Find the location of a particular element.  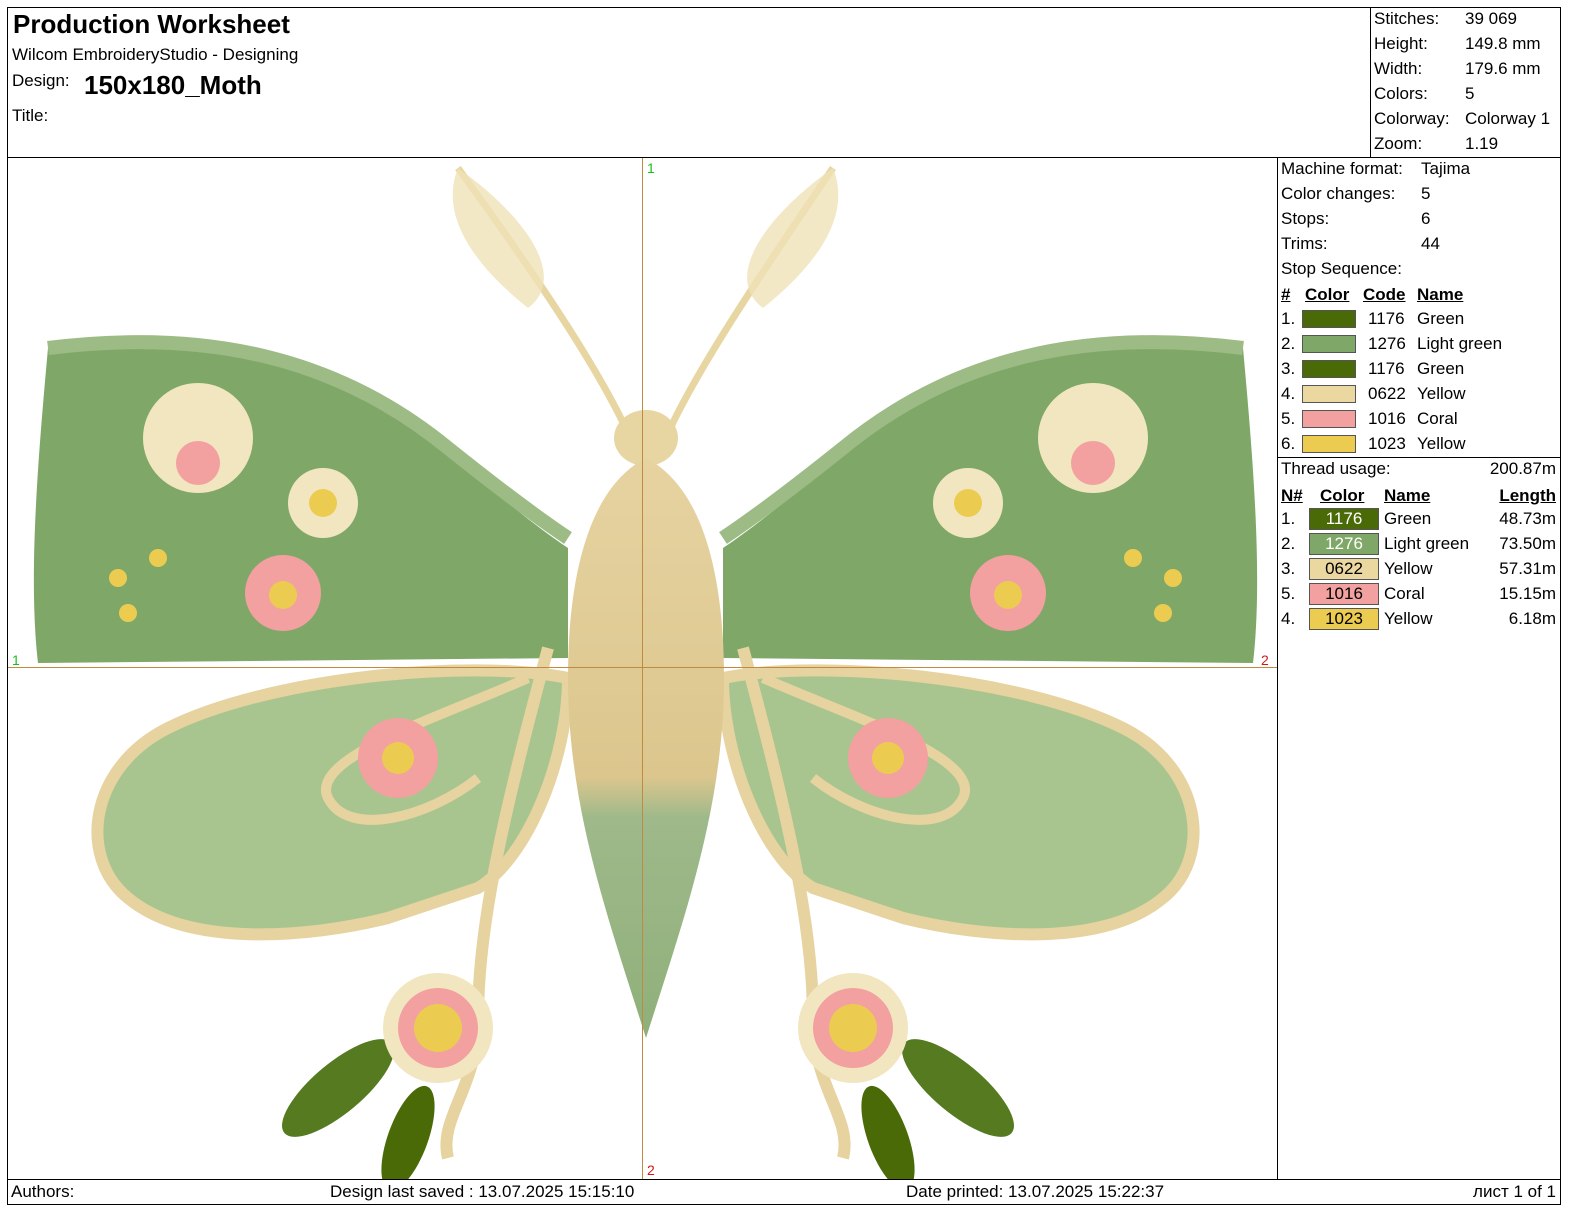

machine-value: 6 is located at coordinates (1426, 218).